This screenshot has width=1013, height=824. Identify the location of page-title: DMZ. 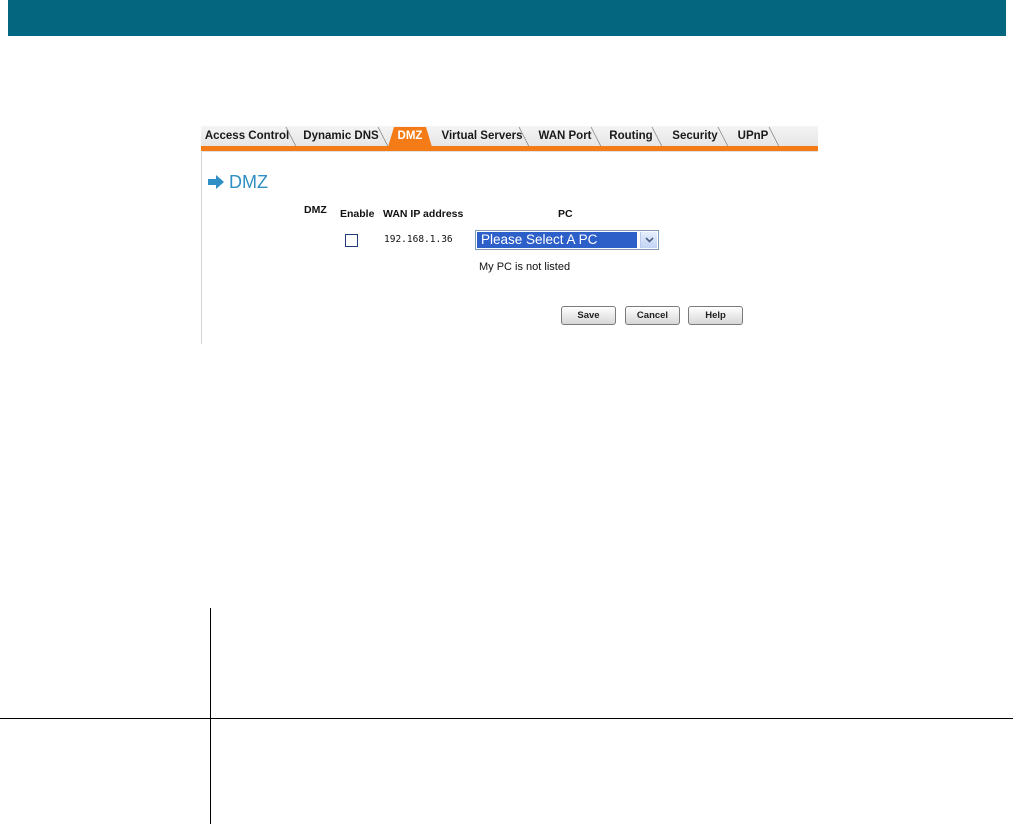
(248, 181).